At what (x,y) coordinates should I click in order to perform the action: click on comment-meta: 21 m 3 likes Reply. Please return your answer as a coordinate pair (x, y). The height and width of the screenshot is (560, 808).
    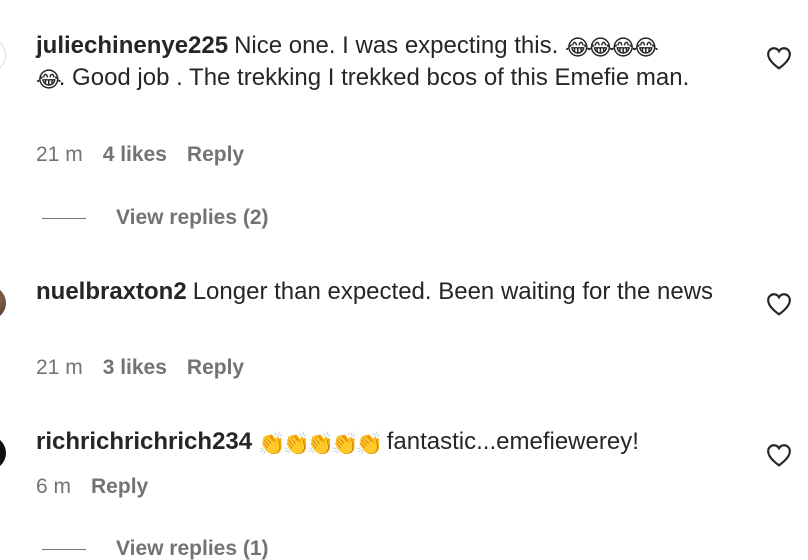
    Looking at the image, I should click on (140, 368).